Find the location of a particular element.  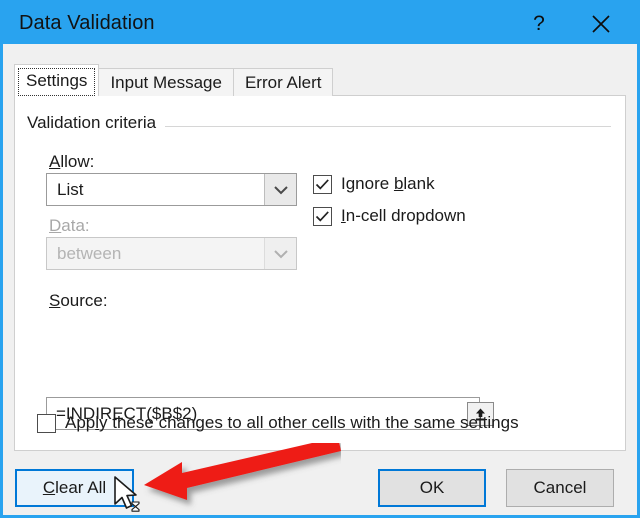

tab-error-alert-label: Error Alert is located at coordinates (283, 82).